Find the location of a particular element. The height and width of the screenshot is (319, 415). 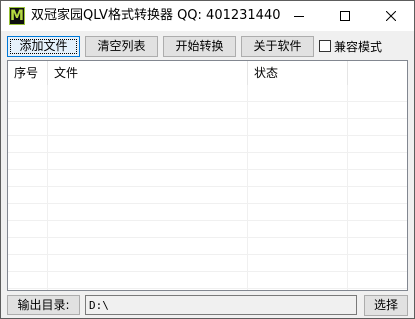

clear-list-button: 清空列表 is located at coordinates (121, 46).